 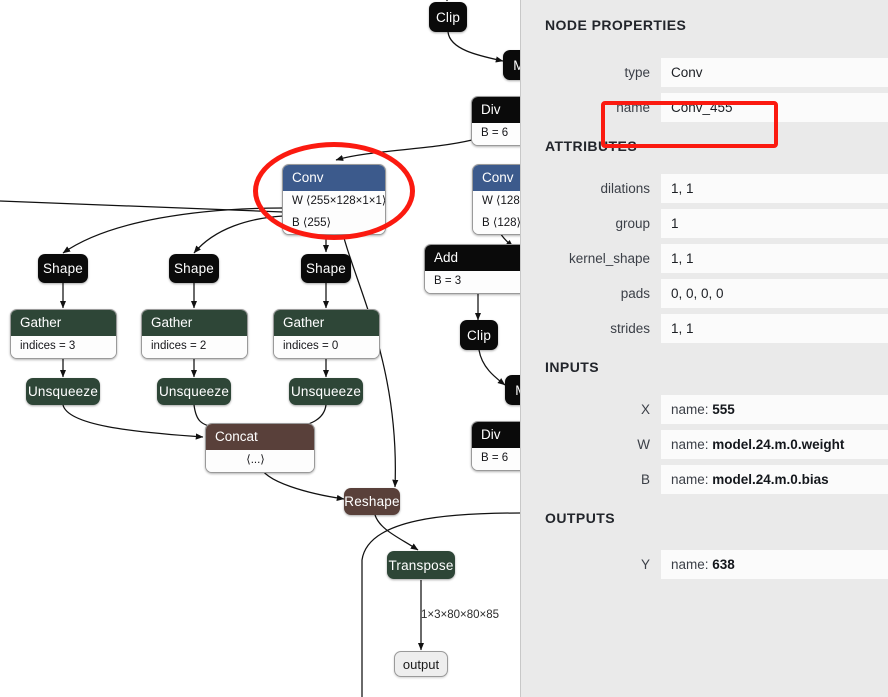 What do you see at coordinates (645, 479) in the screenshot?
I see `input-label: B` at bounding box center [645, 479].